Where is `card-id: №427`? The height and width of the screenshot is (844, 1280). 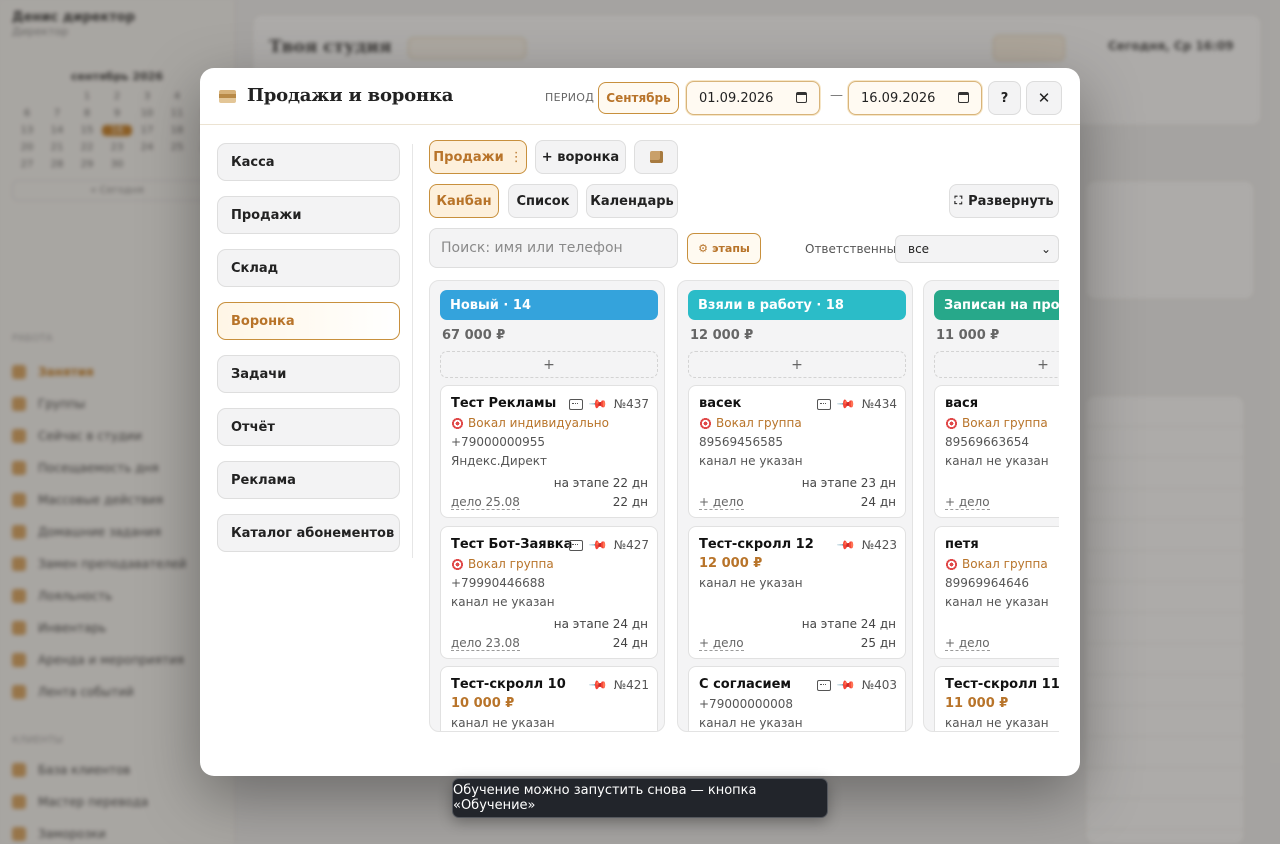
card-id: №427 is located at coordinates (631, 545).